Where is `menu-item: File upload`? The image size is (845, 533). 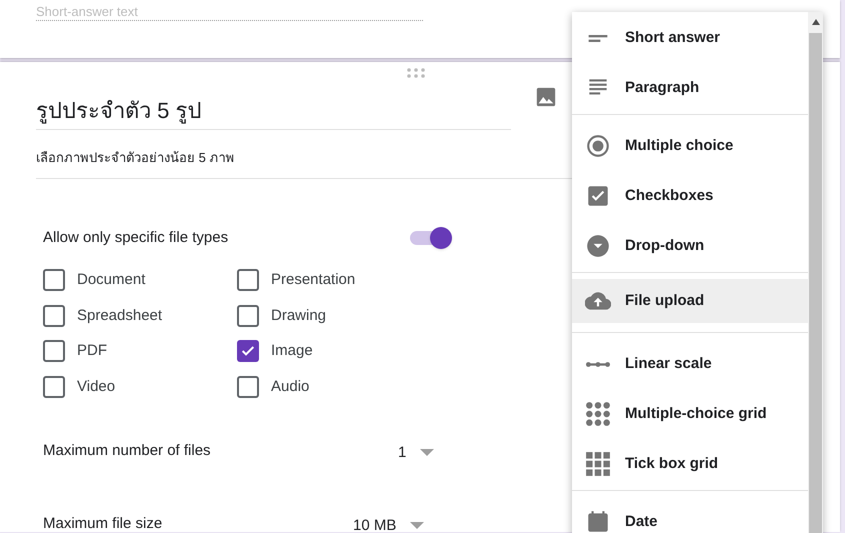
menu-item: File upload is located at coordinates (690, 301).